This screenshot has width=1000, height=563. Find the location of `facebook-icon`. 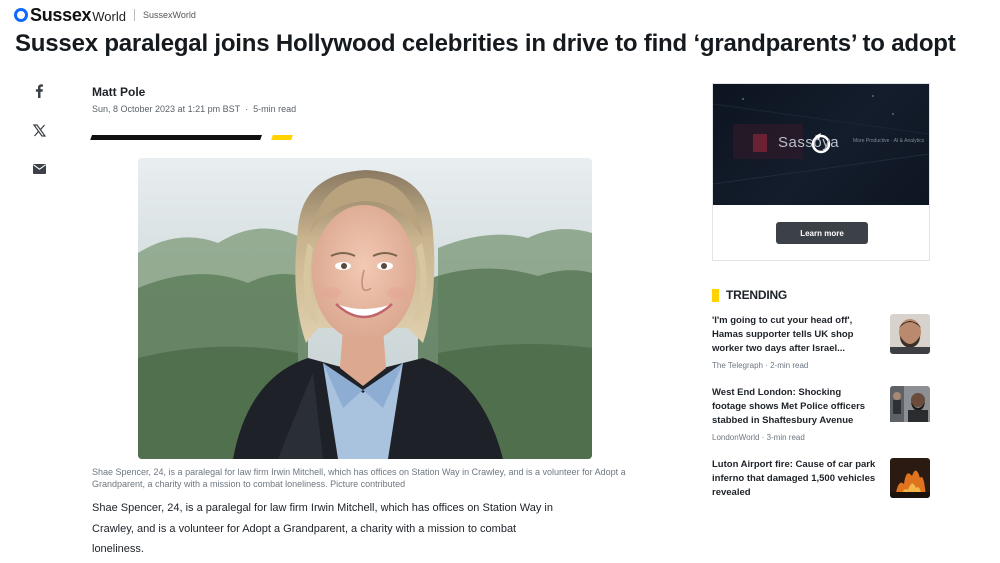

facebook-icon is located at coordinates (39, 91).